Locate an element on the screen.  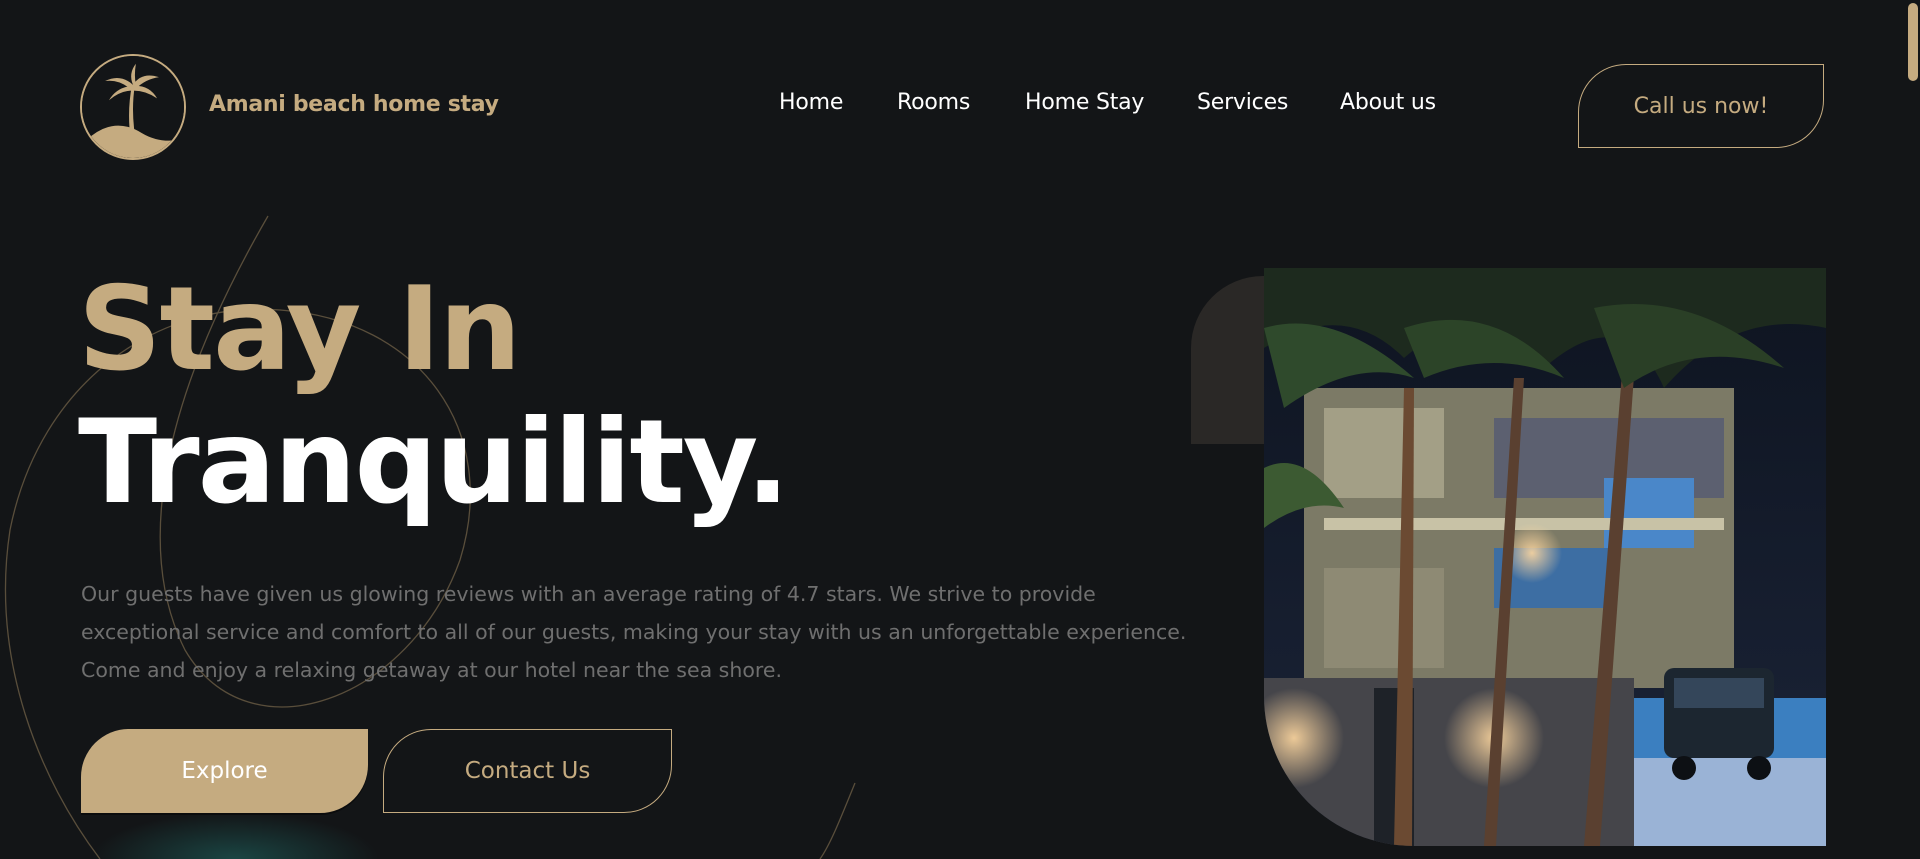
scrollbar is located at coordinates (1913, 429).